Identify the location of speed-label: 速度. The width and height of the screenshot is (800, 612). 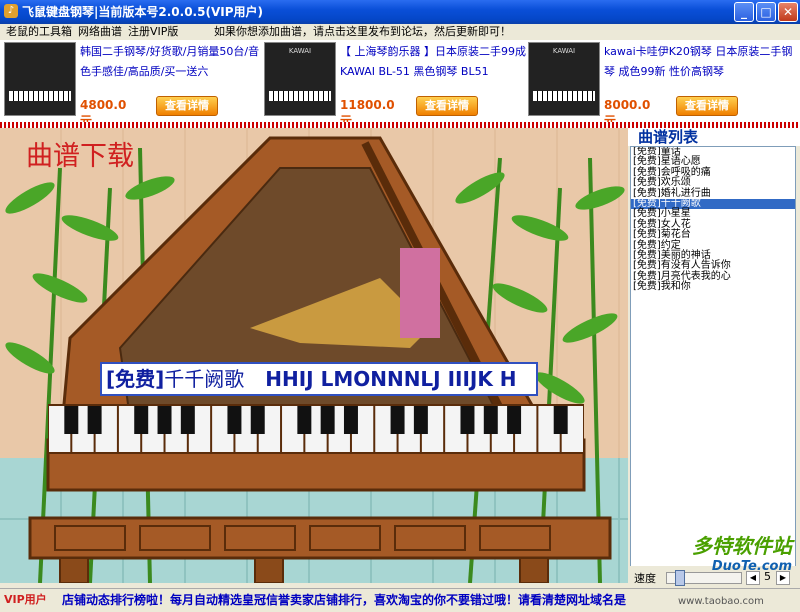
(645, 578).